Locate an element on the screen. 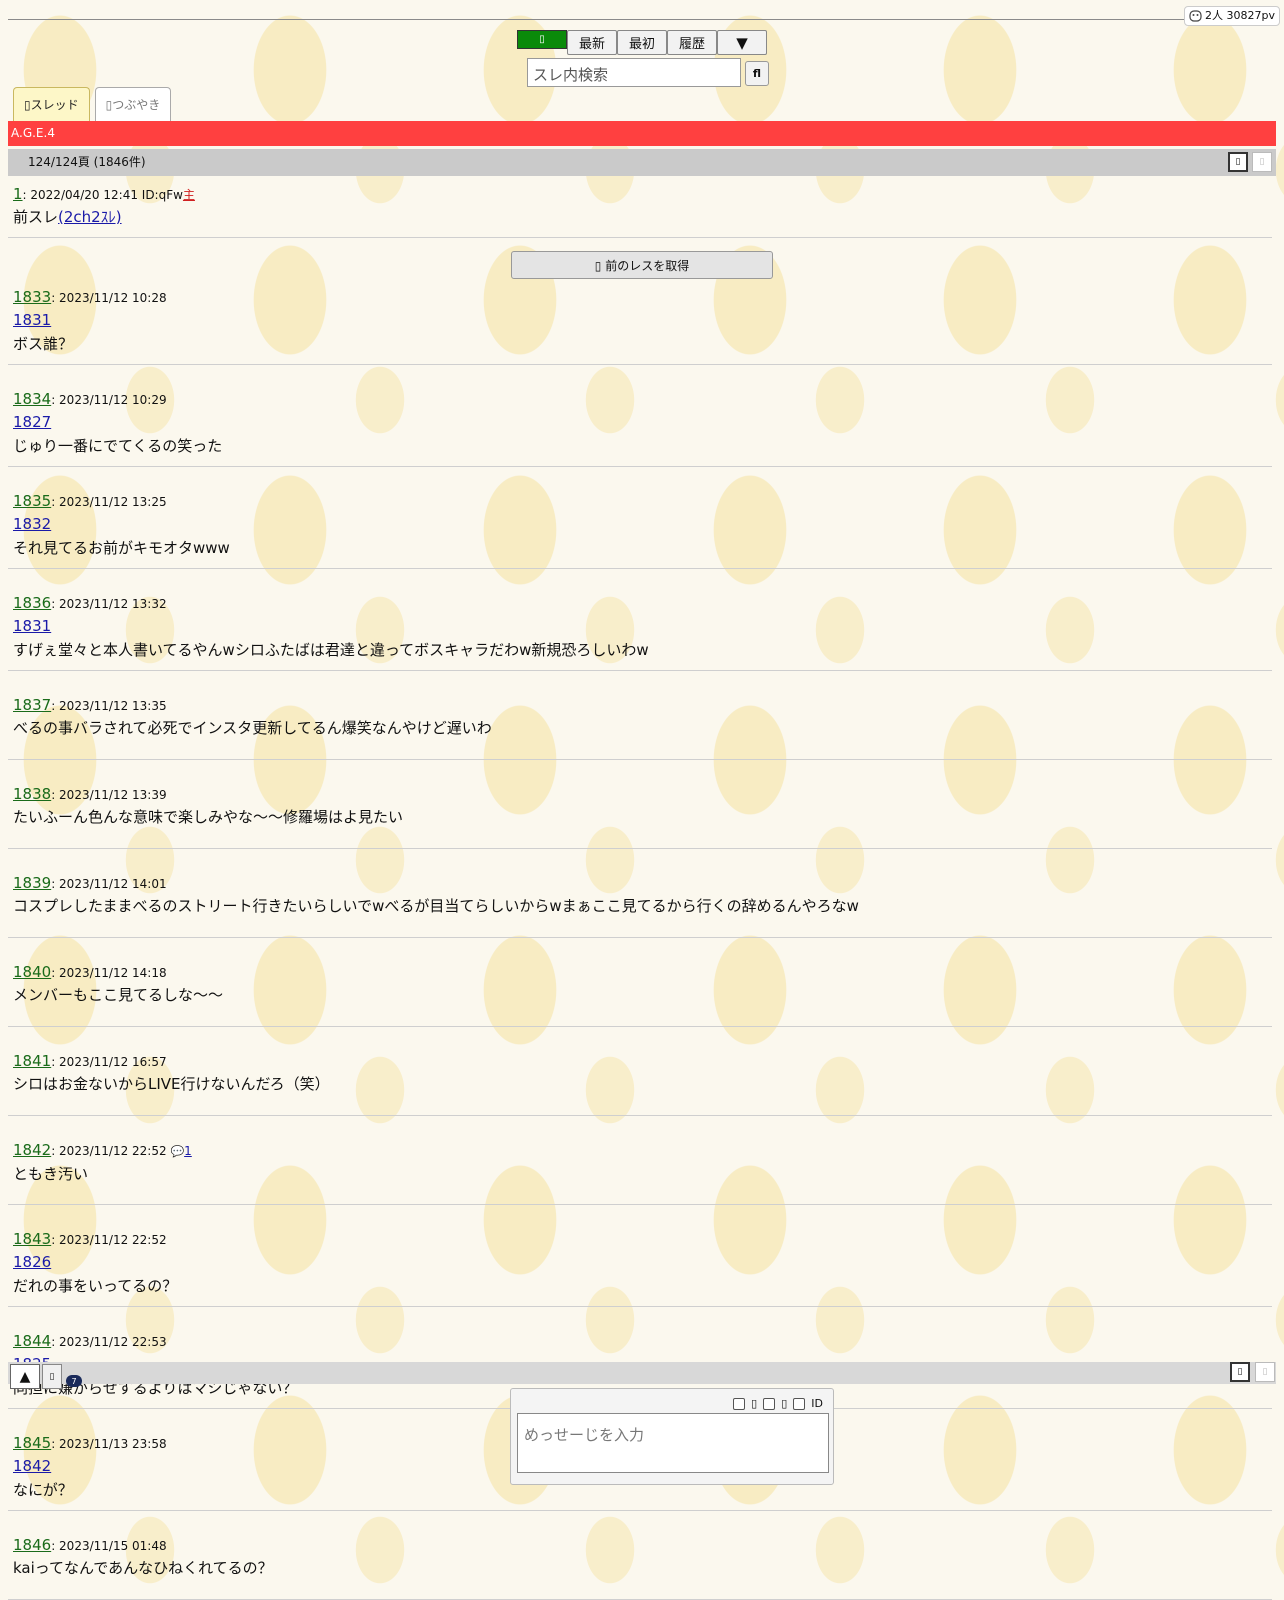  post-head: 1840: 2023/11/12 14:18 is located at coordinates (640, 972).